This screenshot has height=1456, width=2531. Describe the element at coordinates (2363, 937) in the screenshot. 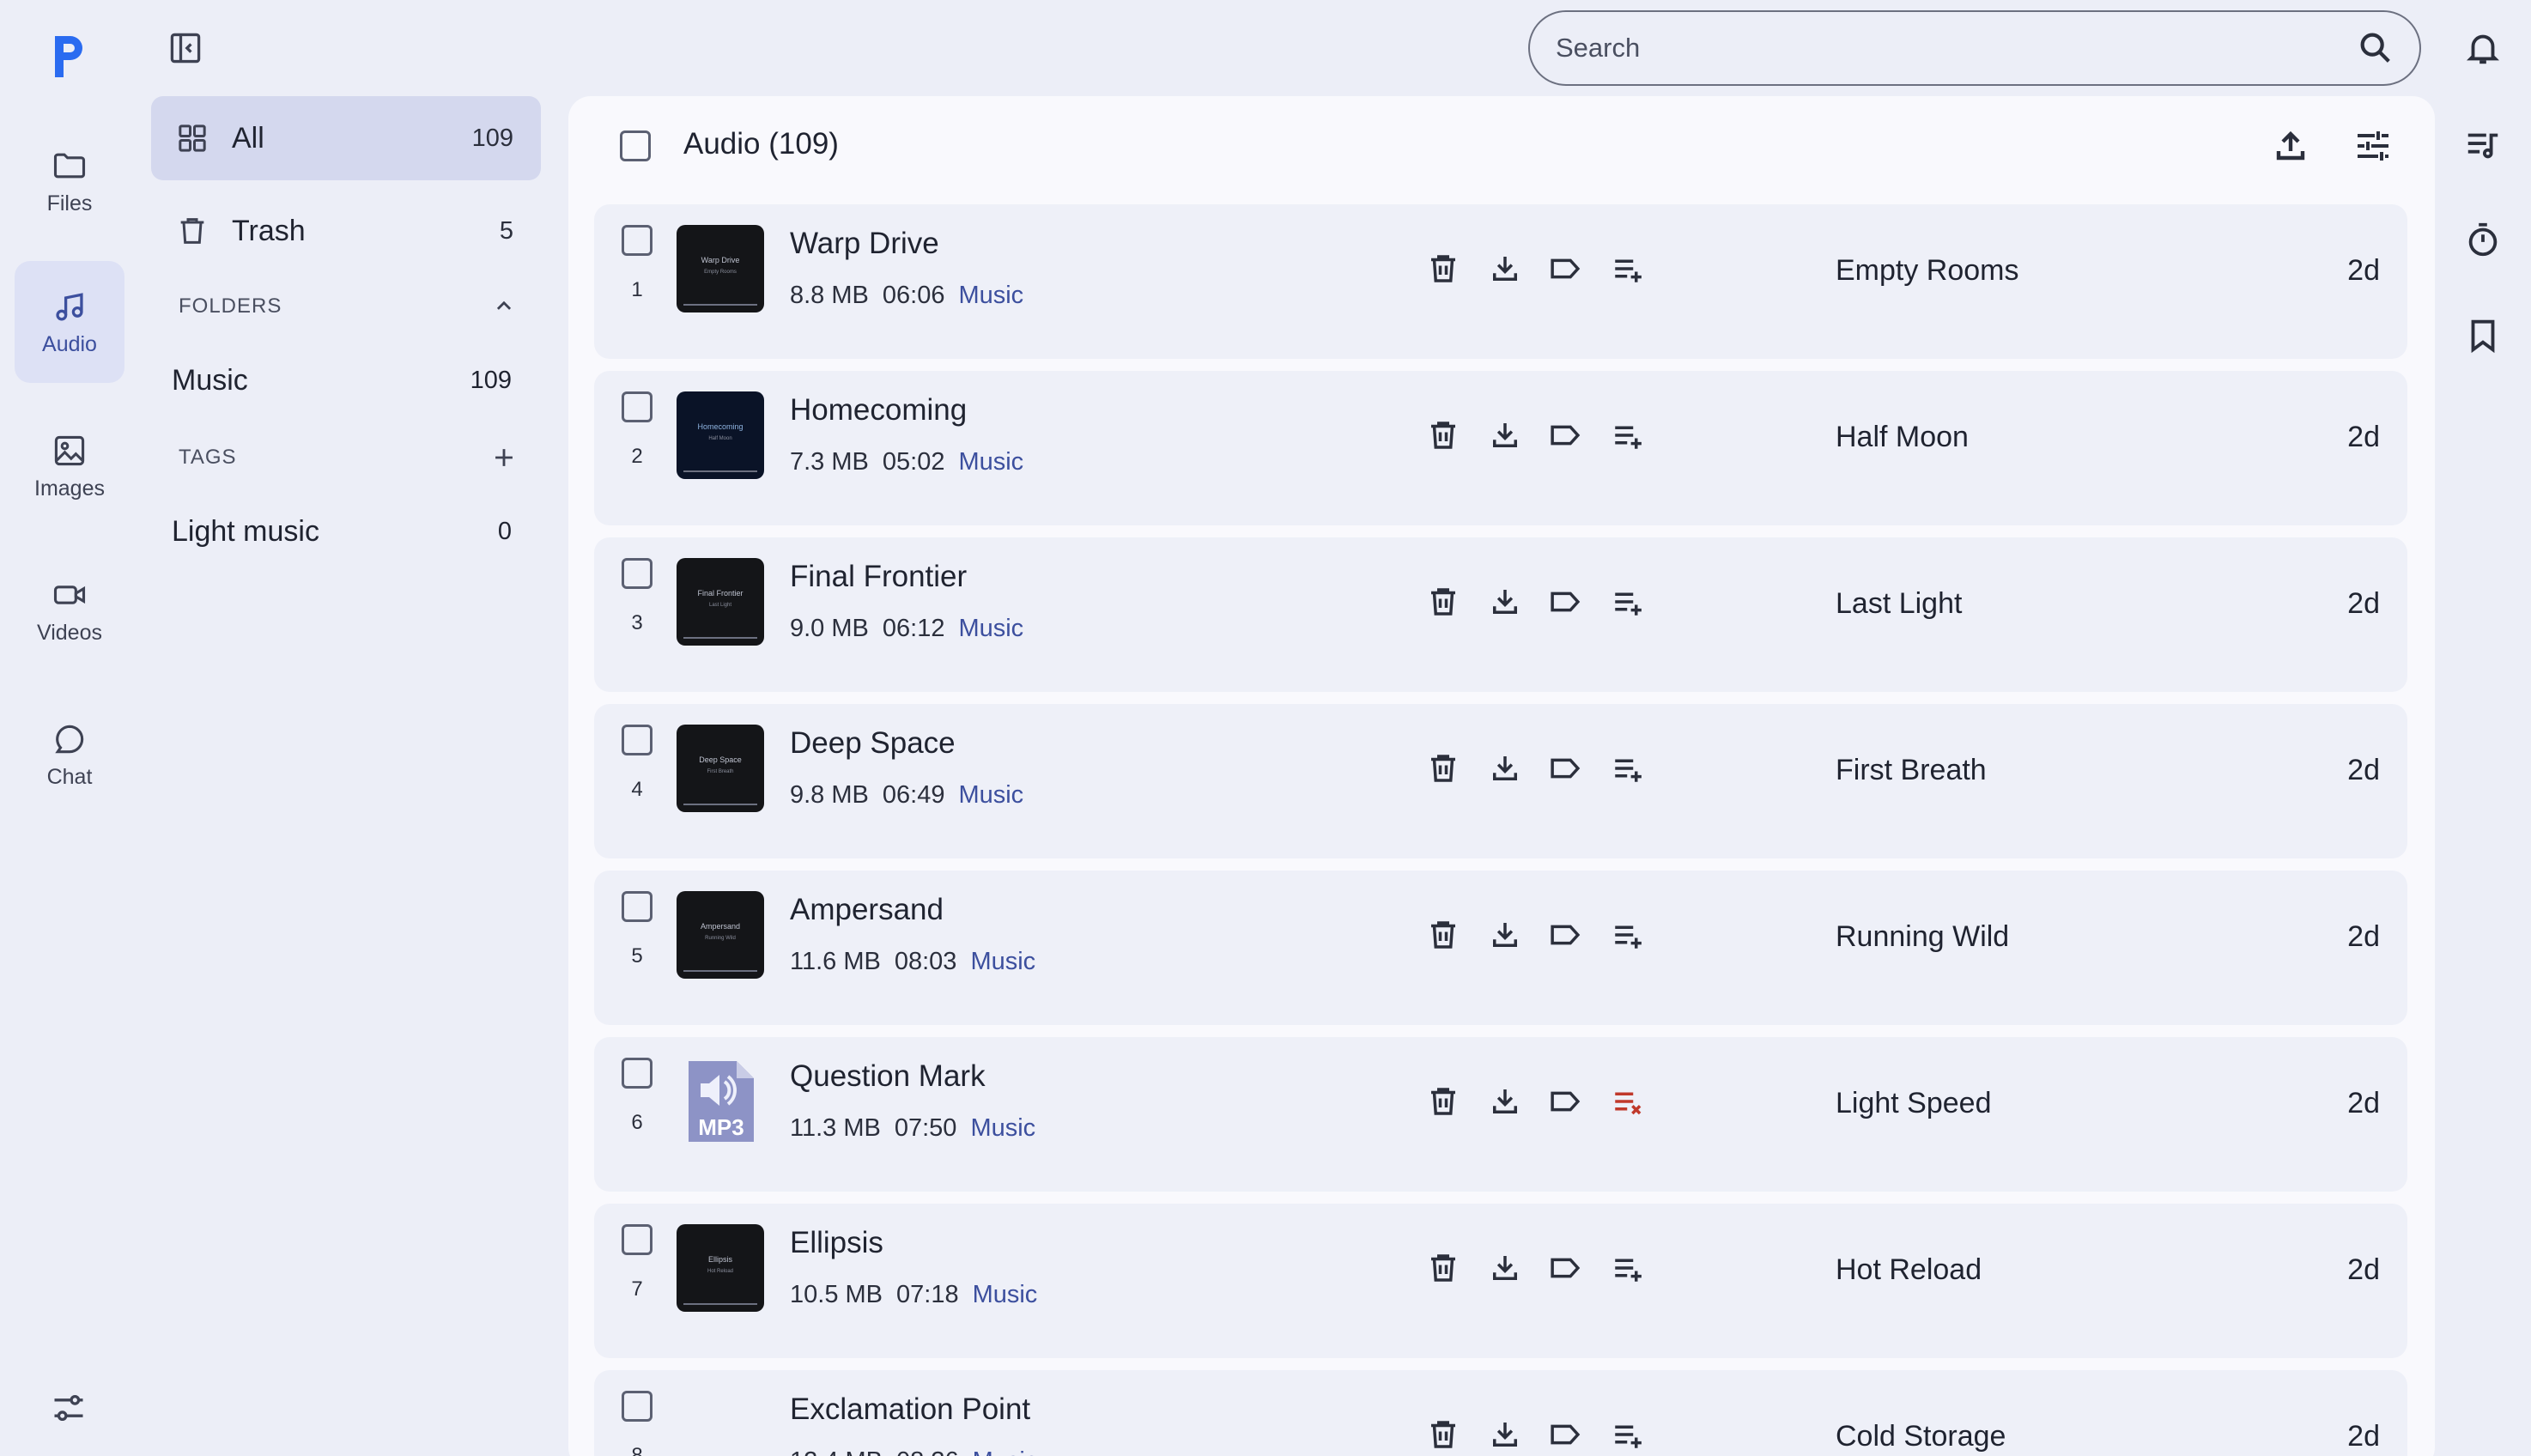

I see `added-age: 2d` at that location.